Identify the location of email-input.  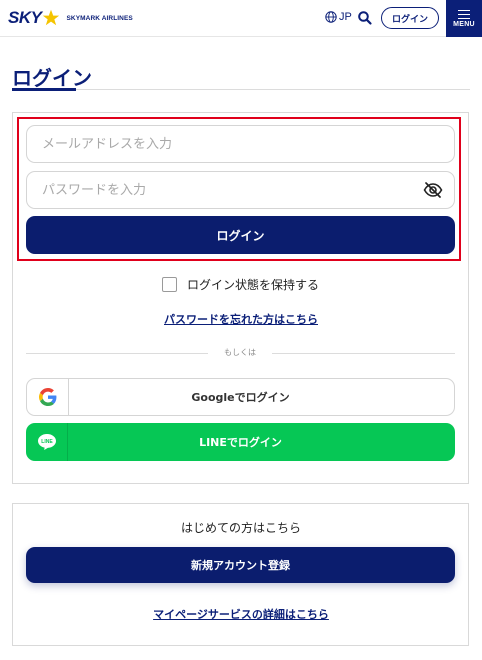
(240, 144).